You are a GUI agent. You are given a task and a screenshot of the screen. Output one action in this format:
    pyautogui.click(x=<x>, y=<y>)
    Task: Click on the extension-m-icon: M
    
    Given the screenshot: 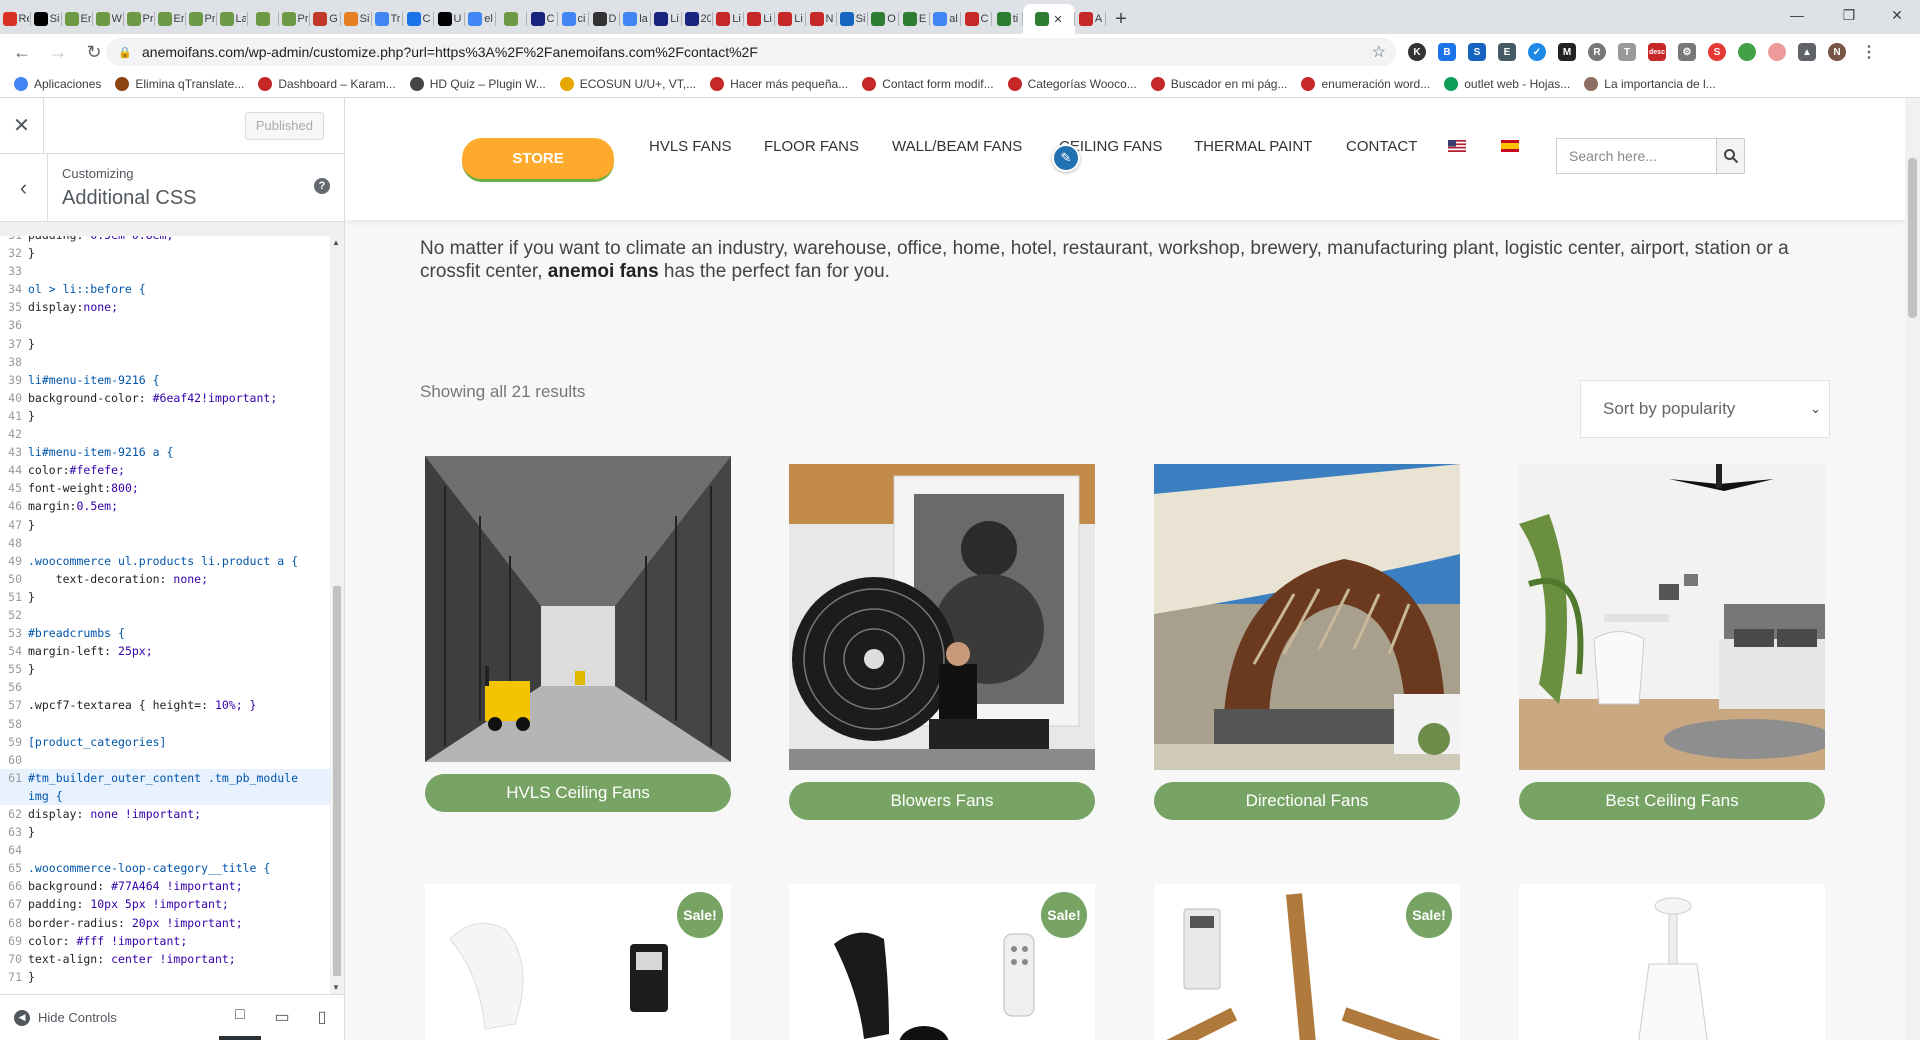 What is the action you would take?
    pyautogui.click(x=1567, y=52)
    